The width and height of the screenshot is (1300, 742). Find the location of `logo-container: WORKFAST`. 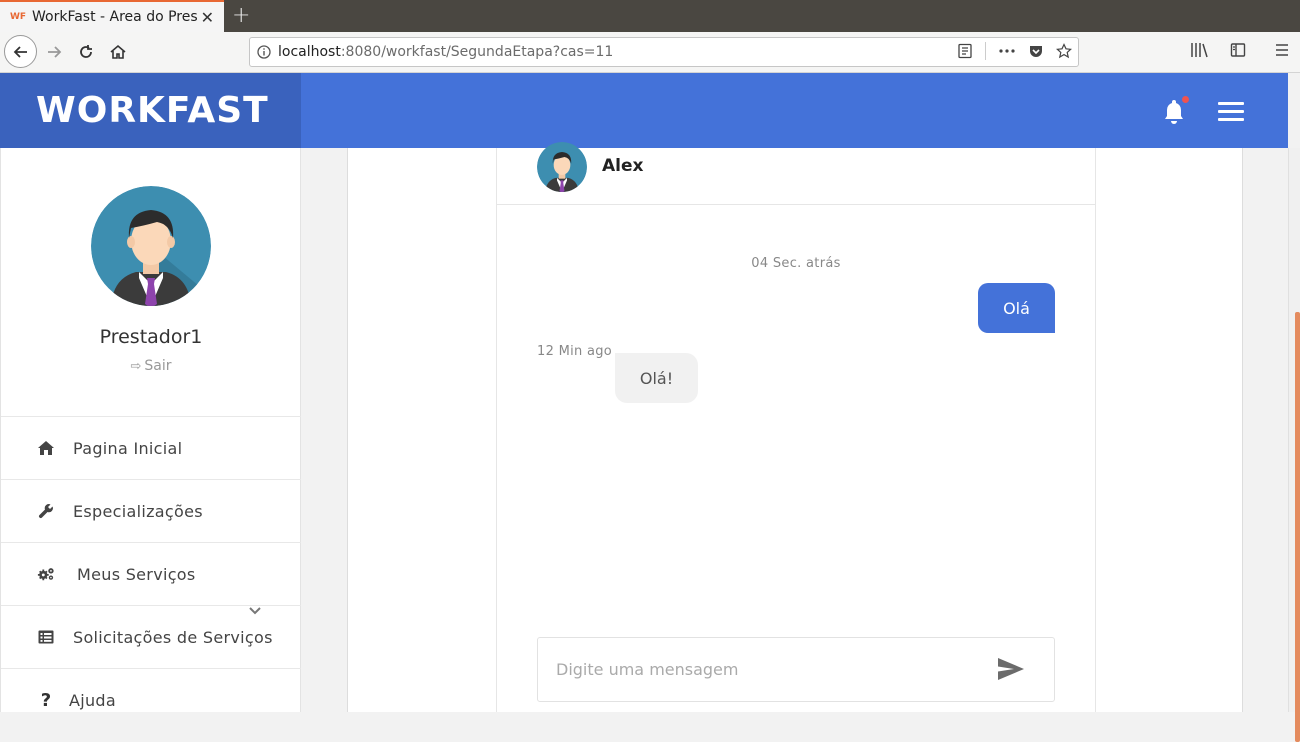

logo-container: WORKFAST is located at coordinates (150, 110).